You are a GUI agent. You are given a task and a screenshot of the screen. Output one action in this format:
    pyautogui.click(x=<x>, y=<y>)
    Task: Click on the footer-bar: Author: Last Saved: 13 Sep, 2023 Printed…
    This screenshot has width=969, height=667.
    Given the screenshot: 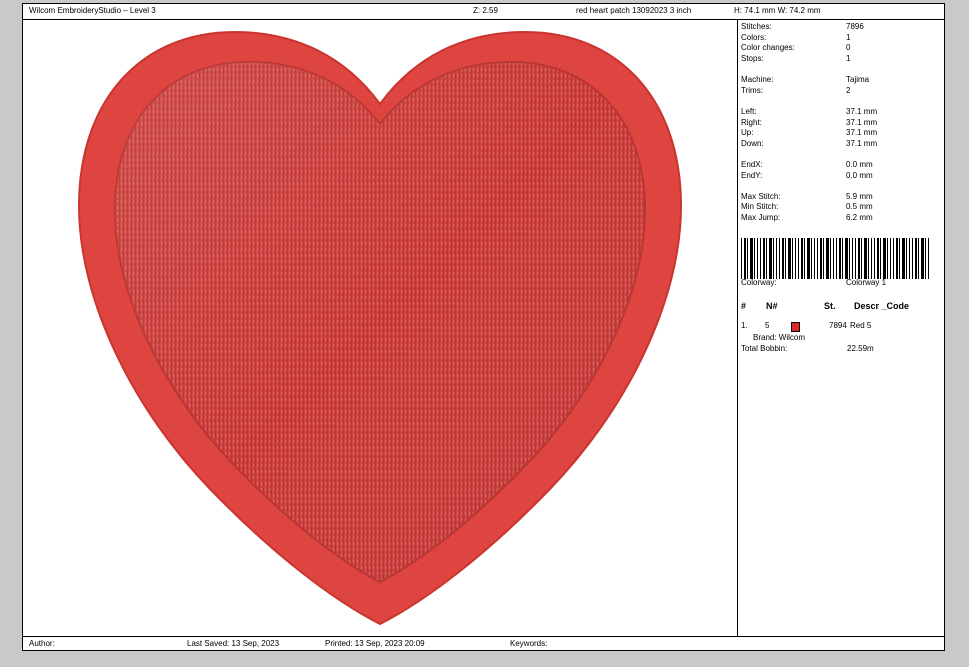 What is the action you would take?
    pyautogui.click(x=483, y=643)
    